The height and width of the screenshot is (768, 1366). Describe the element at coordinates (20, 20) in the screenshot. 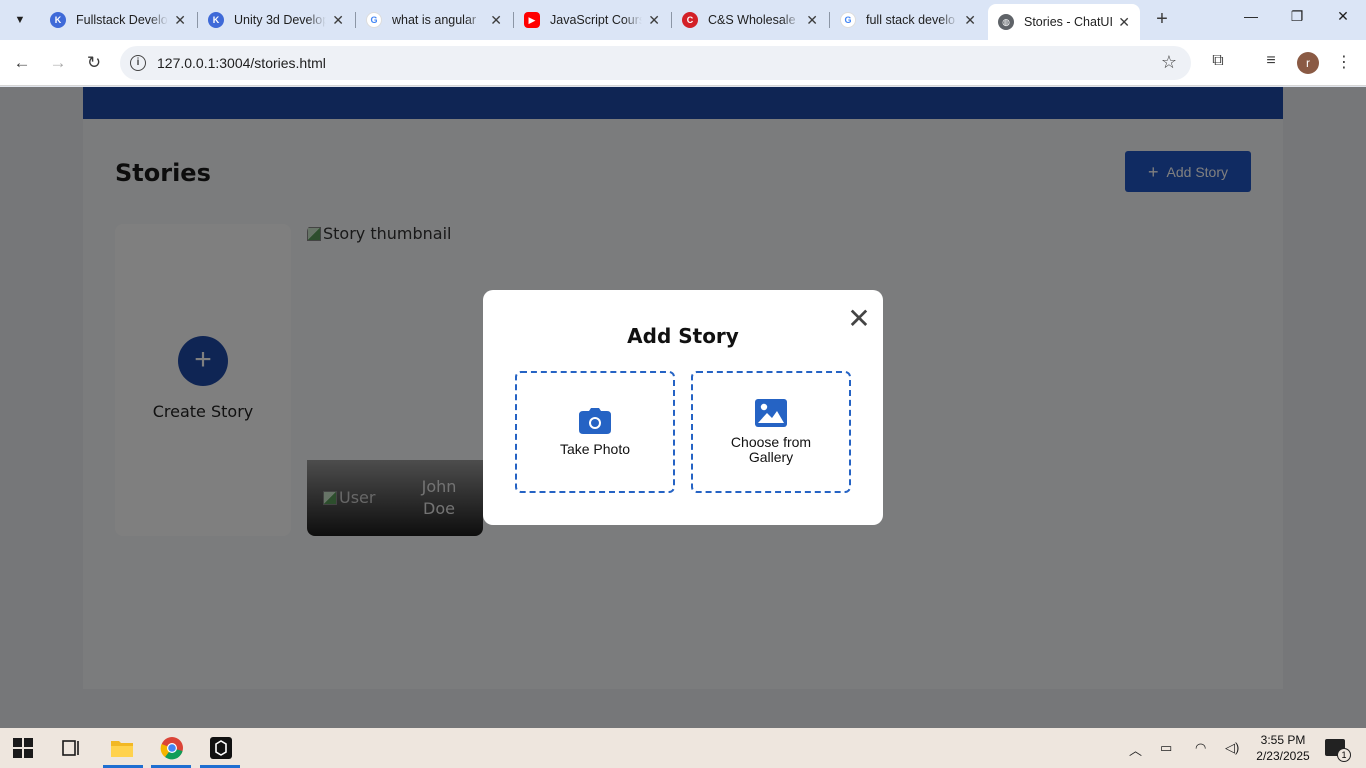

I see `tab-search-chevron-icon: ▼` at that location.